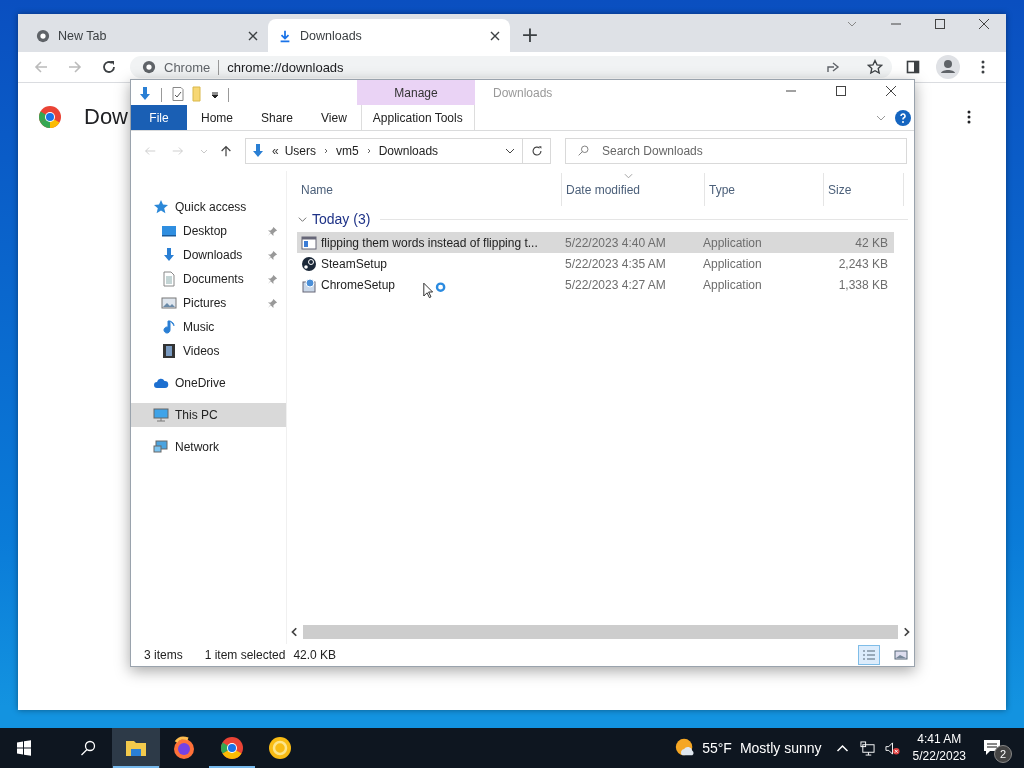  What do you see at coordinates (192, 67) in the screenshot?
I see `site-label: Chrome` at bounding box center [192, 67].